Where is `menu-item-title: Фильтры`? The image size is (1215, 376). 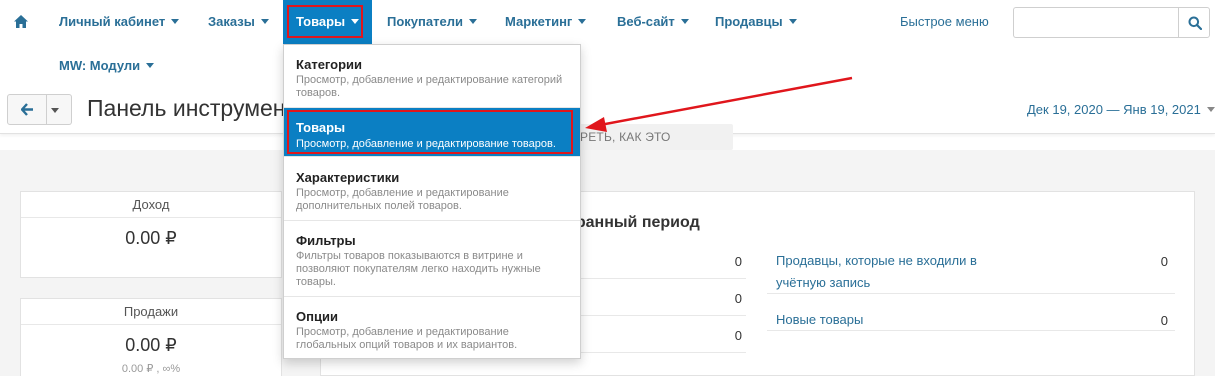 menu-item-title: Фильтры is located at coordinates (326, 240).